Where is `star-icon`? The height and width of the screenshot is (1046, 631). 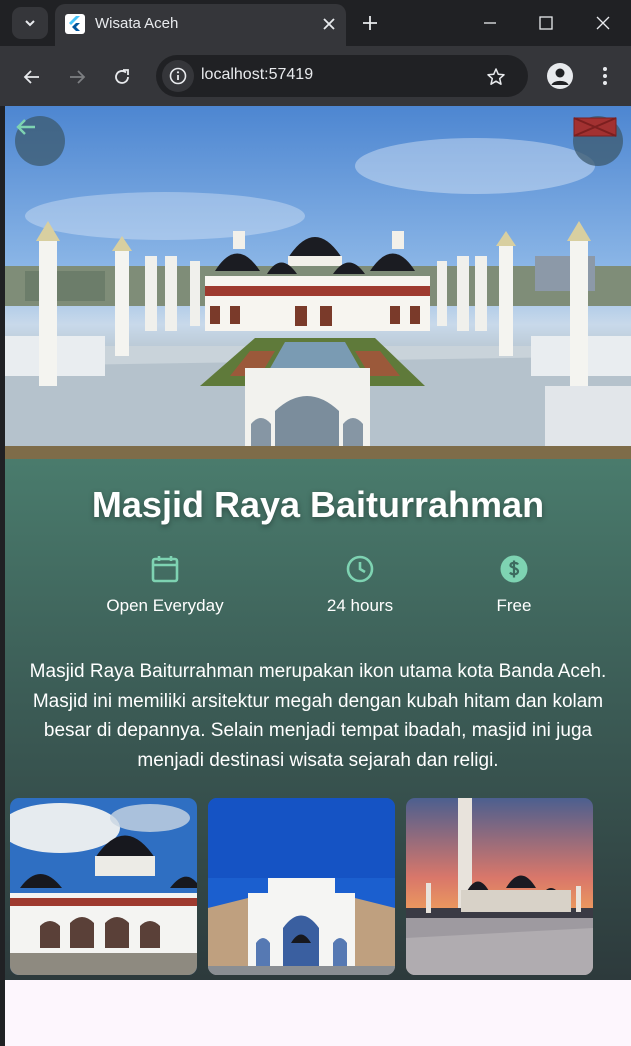 star-icon is located at coordinates (496, 76).